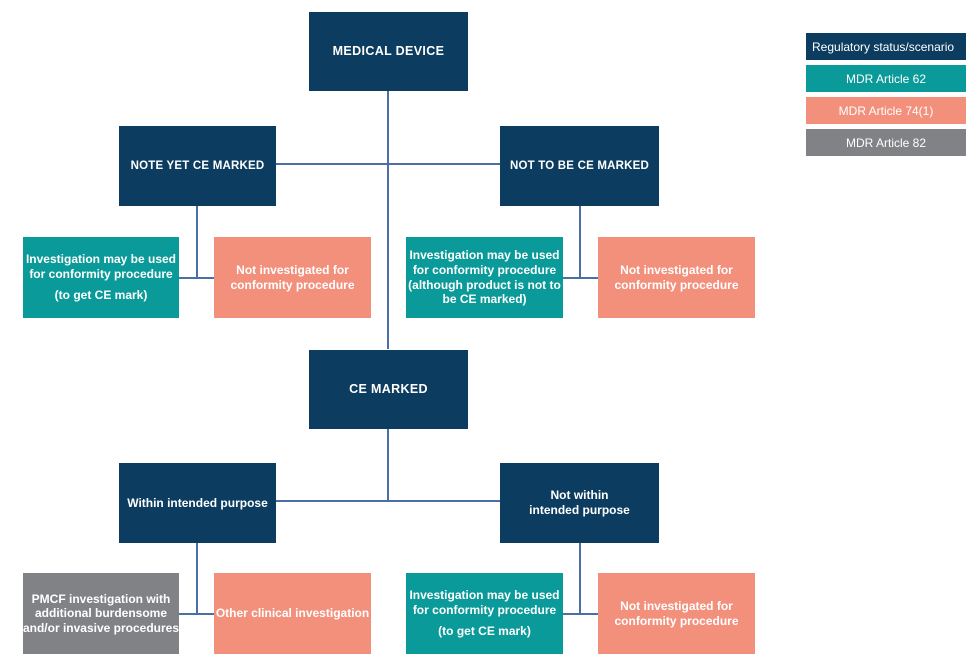  Describe the element at coordinates (388, 465) in the screenshot. I see `connector-ce-marked-down` at that location.